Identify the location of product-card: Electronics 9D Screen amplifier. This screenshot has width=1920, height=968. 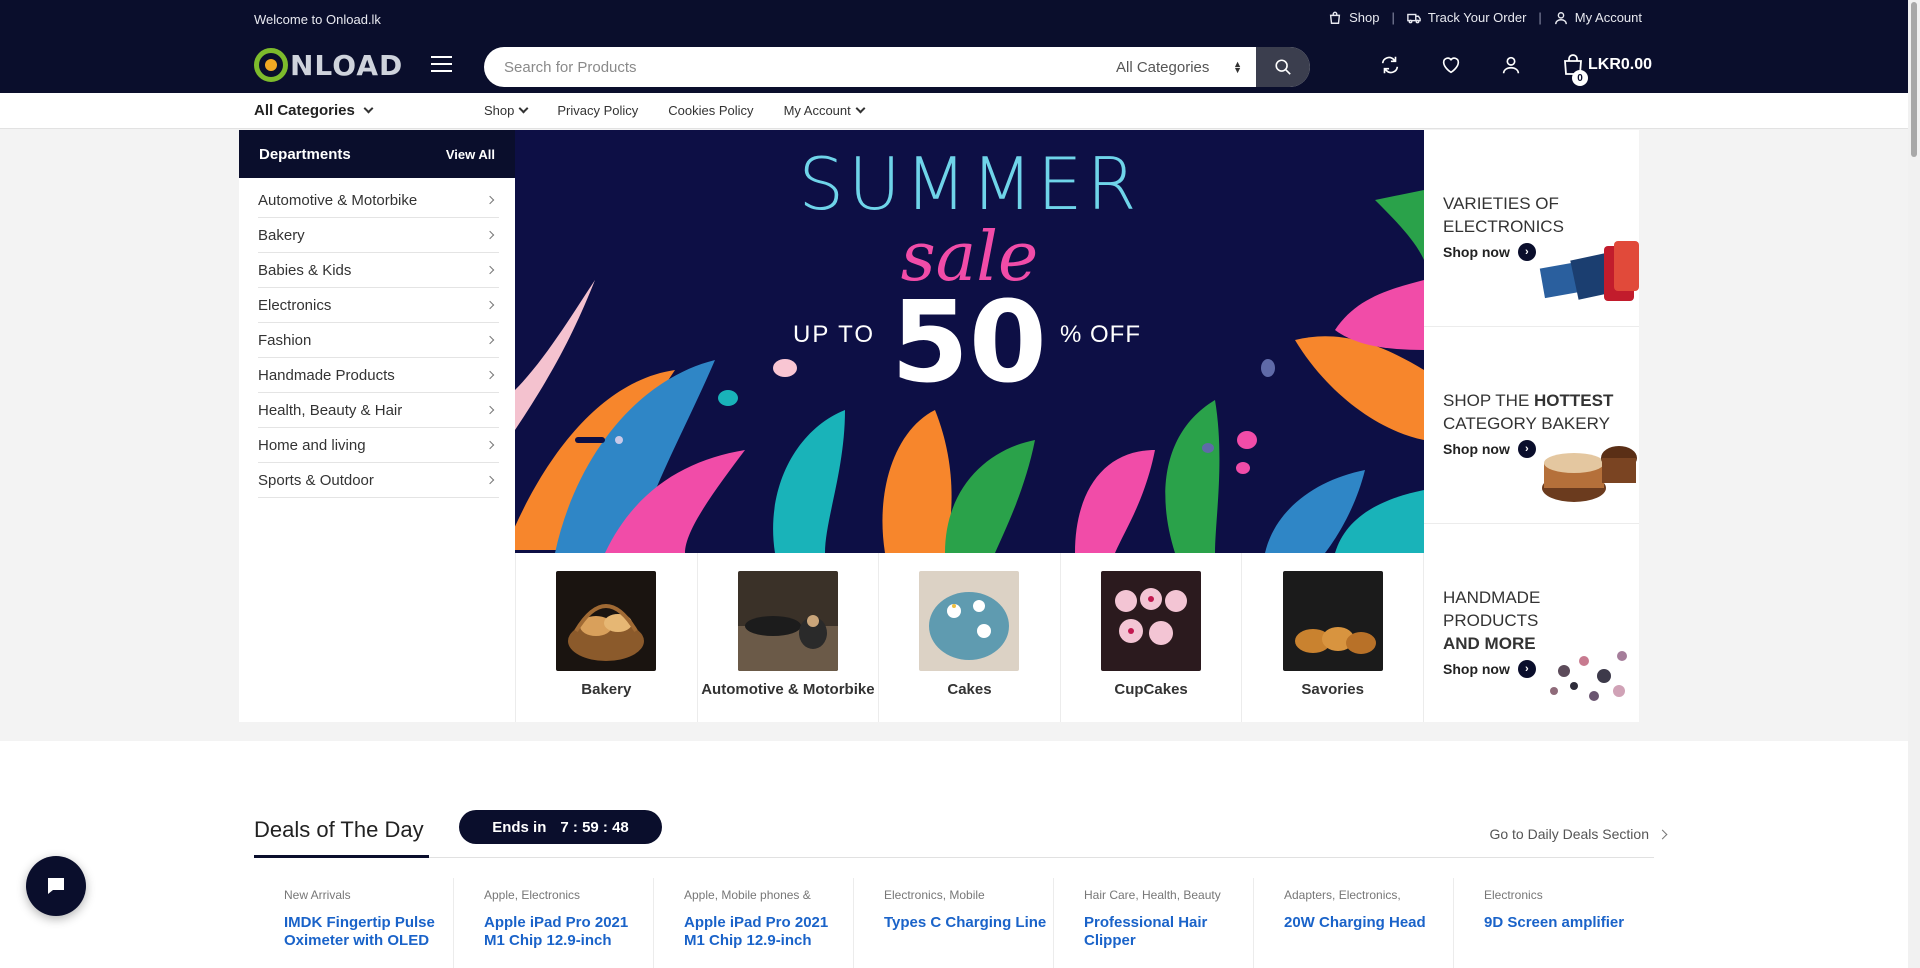
(1554, 923).